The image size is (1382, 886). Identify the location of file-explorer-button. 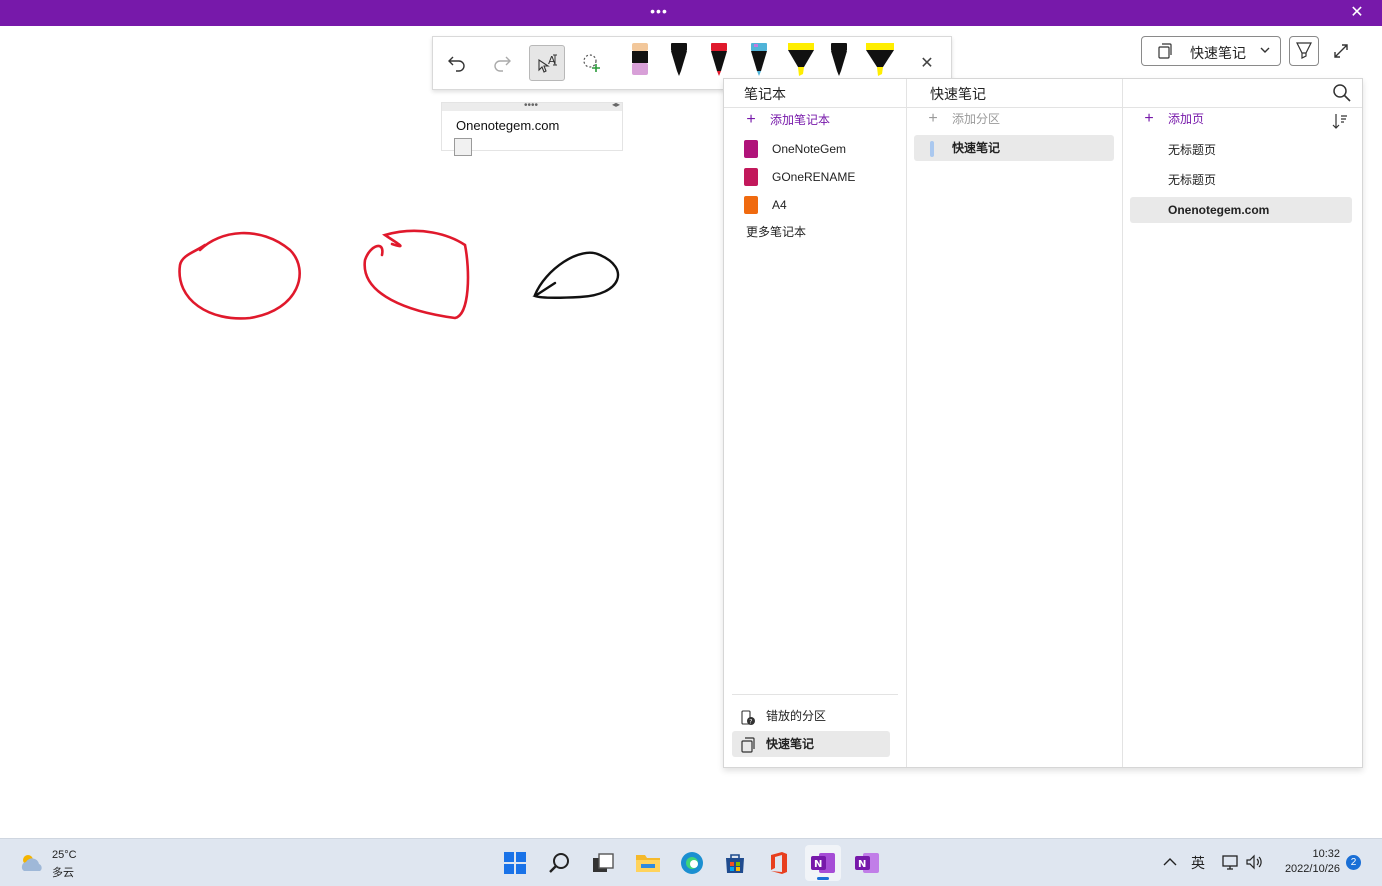
(648, 863).